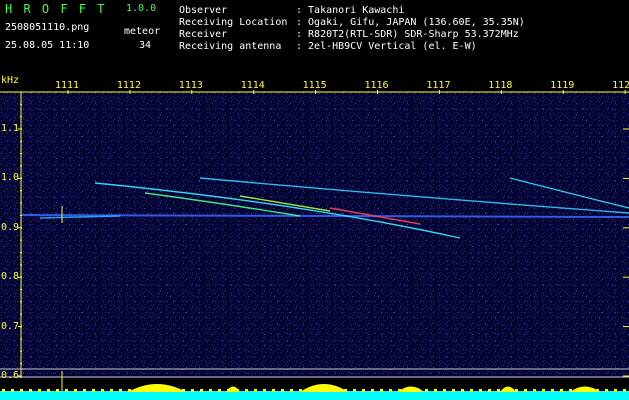 The width and height of the screenshot is (629, 400). What do you see at coordinates (47, 45) in the screenshot?
I see `datetime-label: 25.08.05 11:10` at bounding box center [47, 45].